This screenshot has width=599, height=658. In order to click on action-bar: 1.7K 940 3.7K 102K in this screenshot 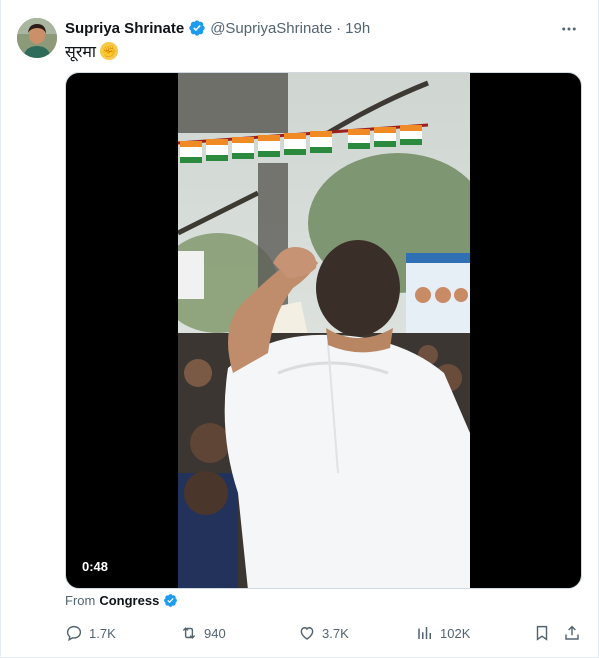, I will do `click(323, 633)`.